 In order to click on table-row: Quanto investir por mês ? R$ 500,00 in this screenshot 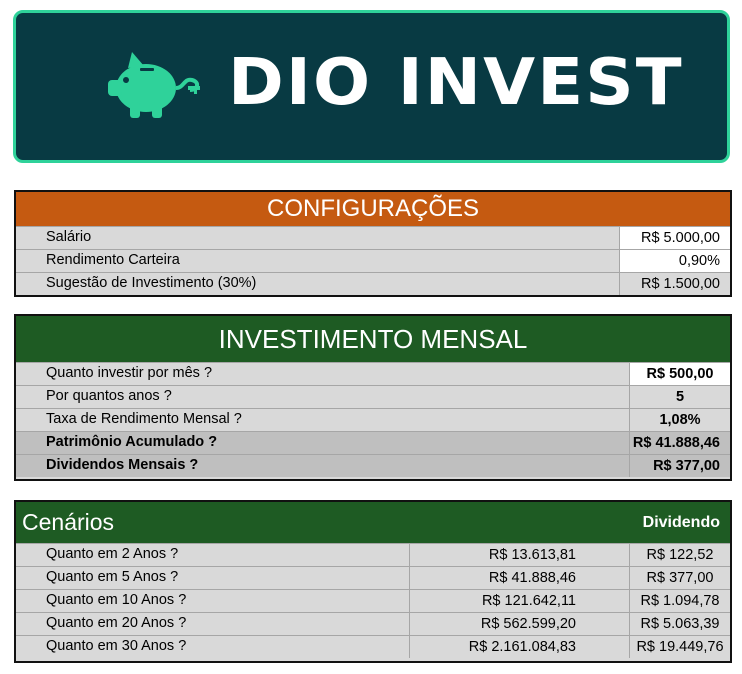, I will do `click(373, 373)`.